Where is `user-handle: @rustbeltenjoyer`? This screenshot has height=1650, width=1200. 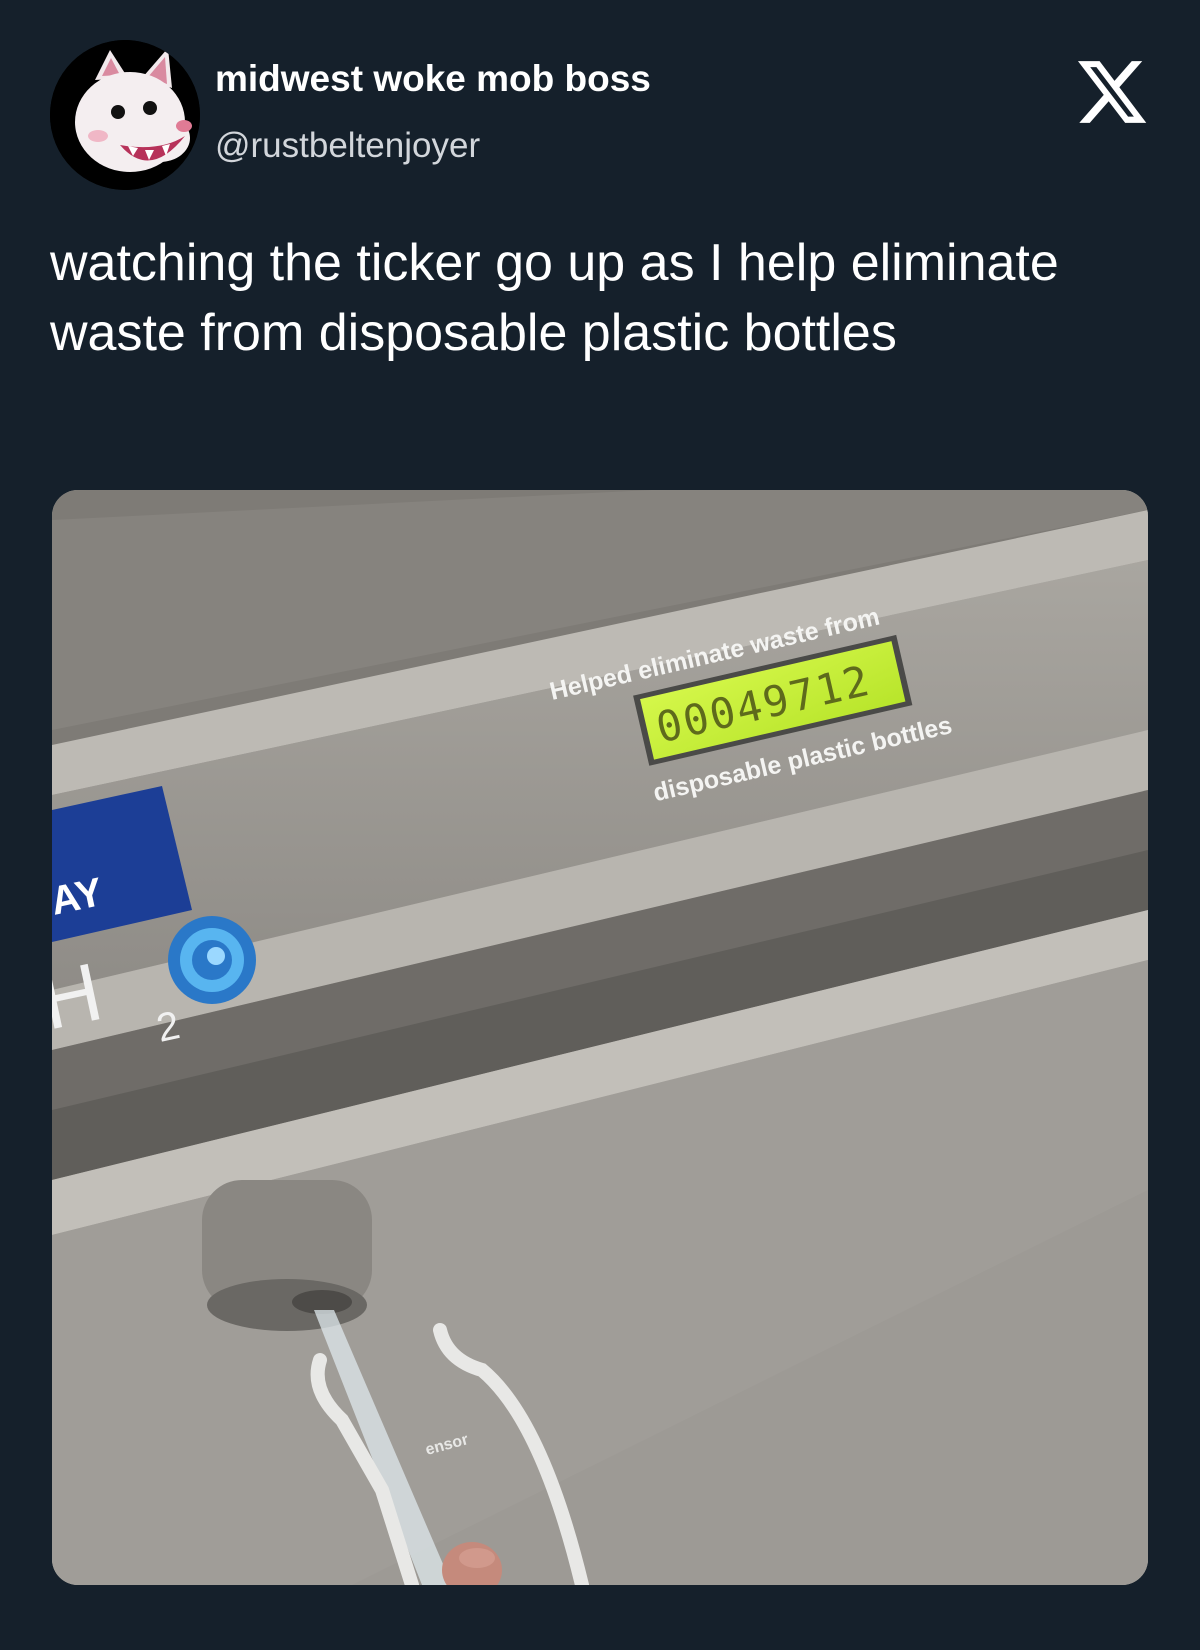
user-handle: @rustbeltenjoyer is located at coordinates (347, 146).